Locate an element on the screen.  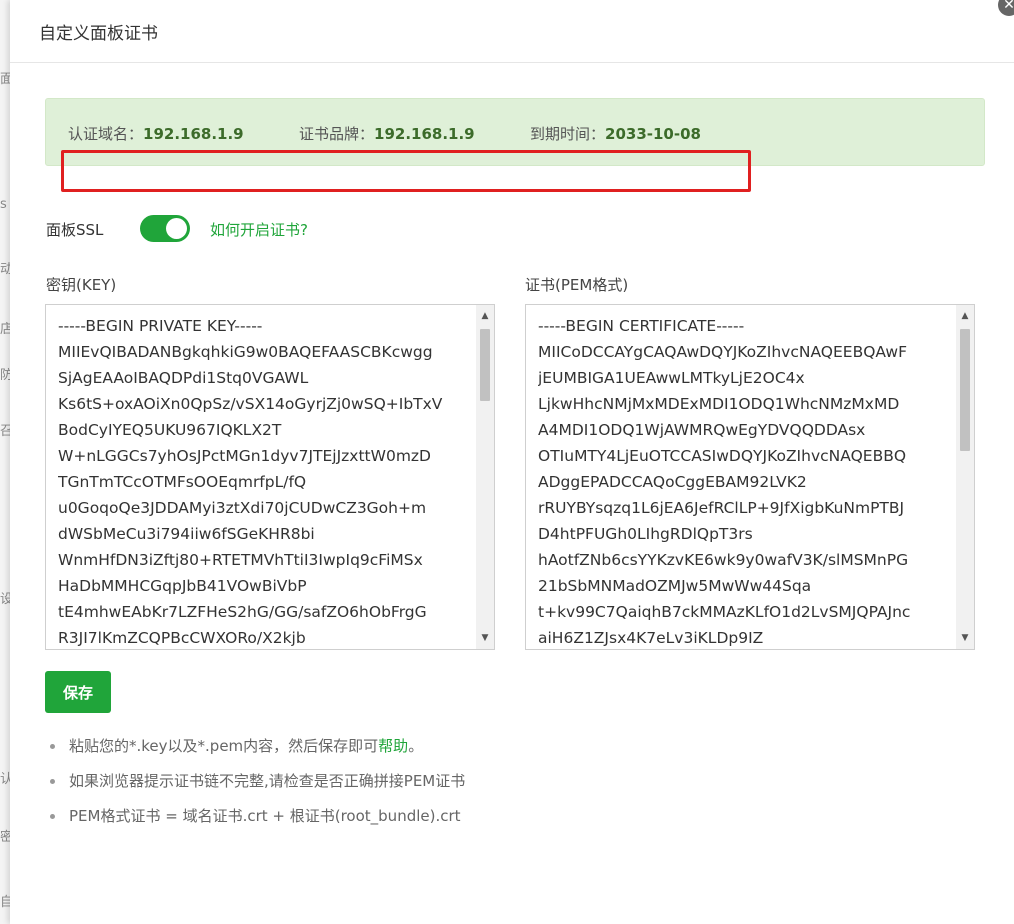
cert-scrollbar: ▲ ▼ is located at coordinates (965, 477).